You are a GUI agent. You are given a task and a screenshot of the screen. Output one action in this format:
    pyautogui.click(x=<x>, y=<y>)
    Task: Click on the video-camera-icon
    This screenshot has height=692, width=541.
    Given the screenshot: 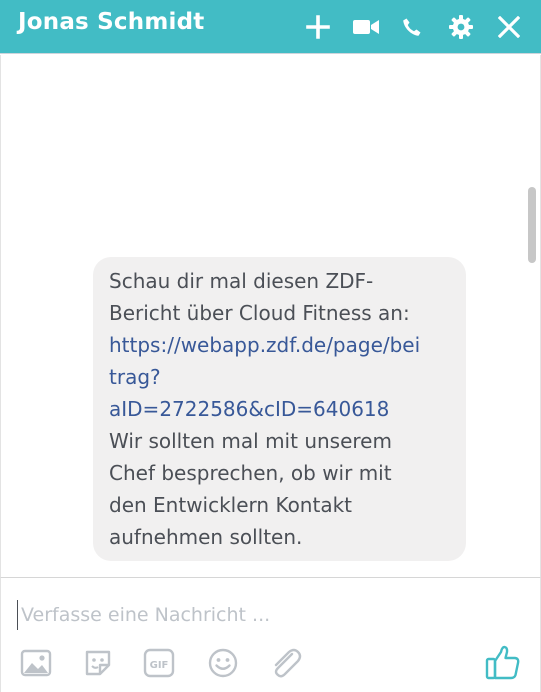 What is the action you would take?
    pyautogui.click(x=366, y=27)
    